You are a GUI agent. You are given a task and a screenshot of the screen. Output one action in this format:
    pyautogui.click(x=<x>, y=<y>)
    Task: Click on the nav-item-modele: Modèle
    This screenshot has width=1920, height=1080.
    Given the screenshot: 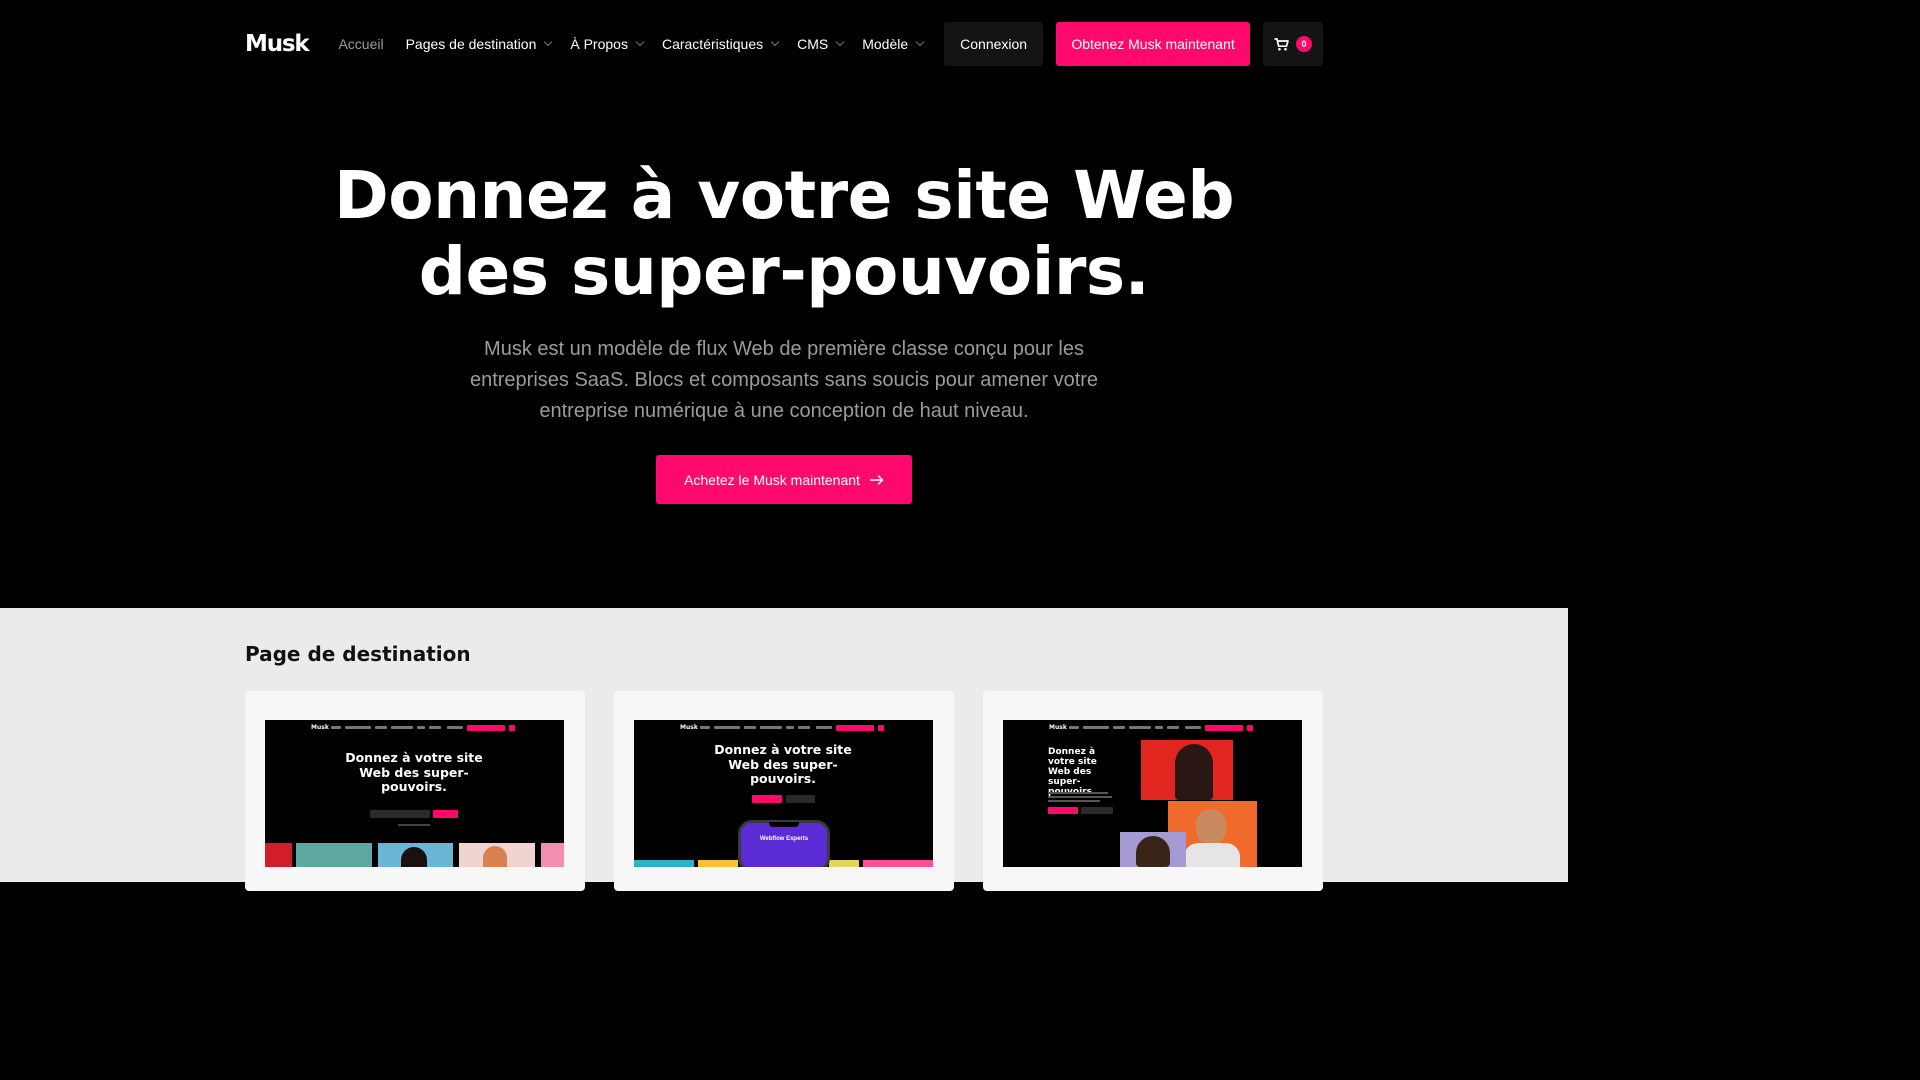 What is the action you would take?
    pyautogui.click(x=893, y=44)
    